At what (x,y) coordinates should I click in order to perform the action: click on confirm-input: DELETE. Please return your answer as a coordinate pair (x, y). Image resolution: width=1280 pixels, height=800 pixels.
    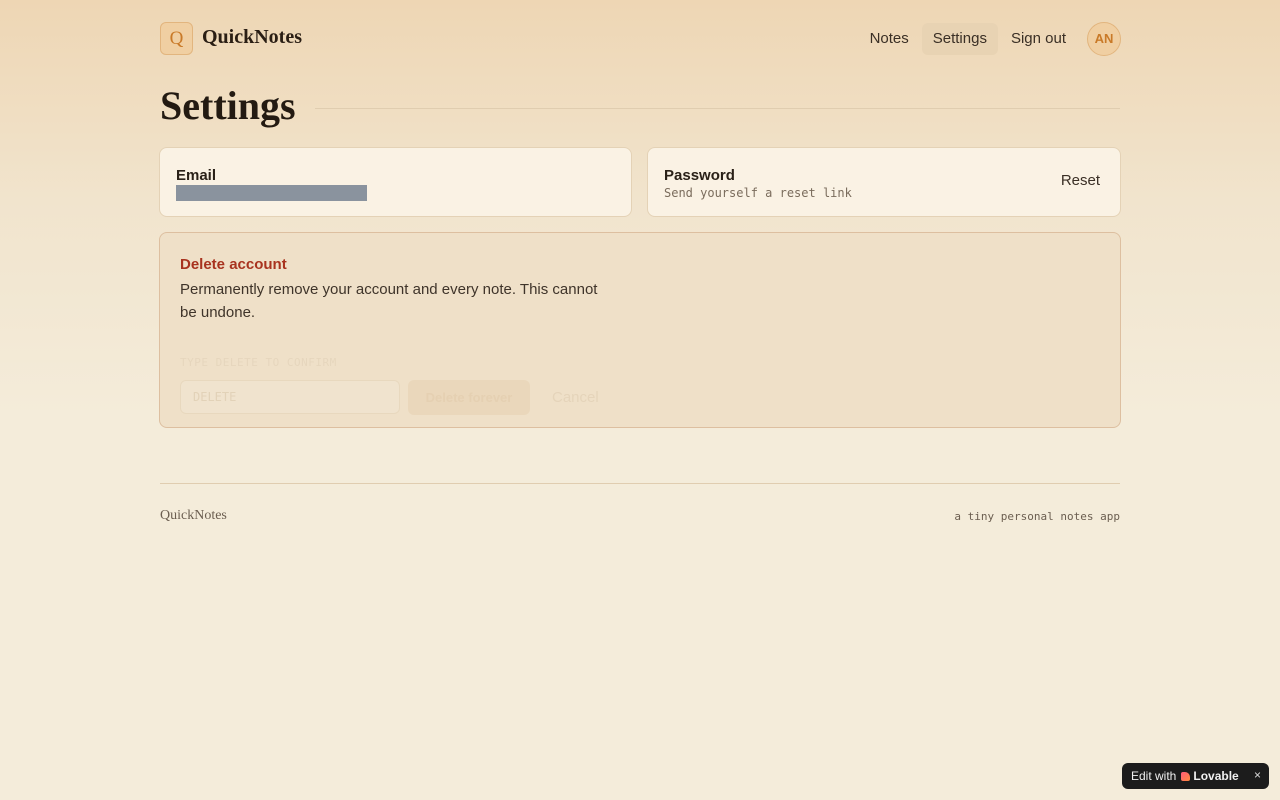
    Looking at the image, I should click on (290, 397).